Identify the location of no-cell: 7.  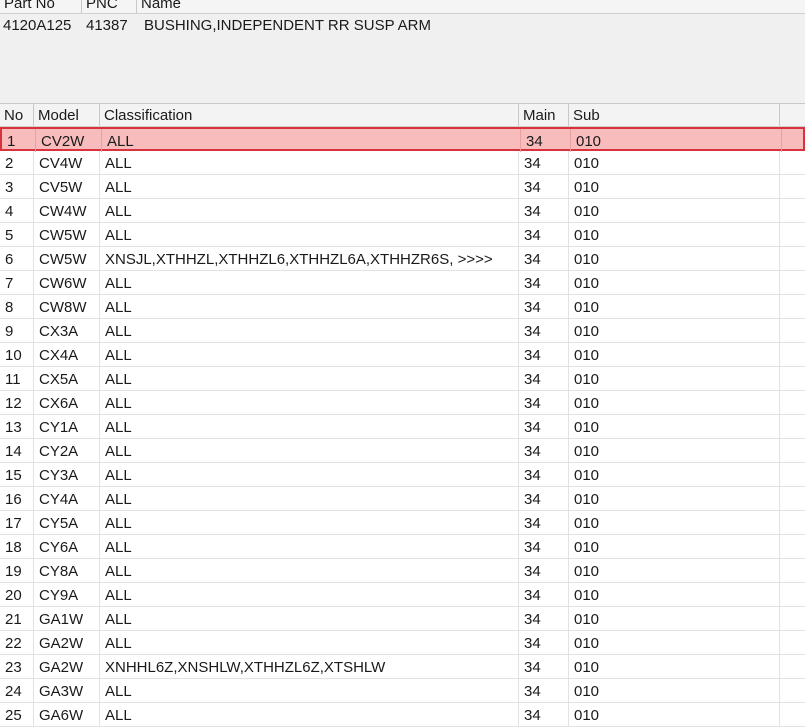
(17, 282).